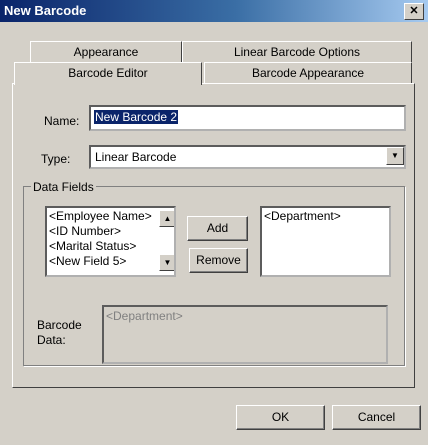  I want to click on barcode-data-value: <Department>, so click(144, 316).